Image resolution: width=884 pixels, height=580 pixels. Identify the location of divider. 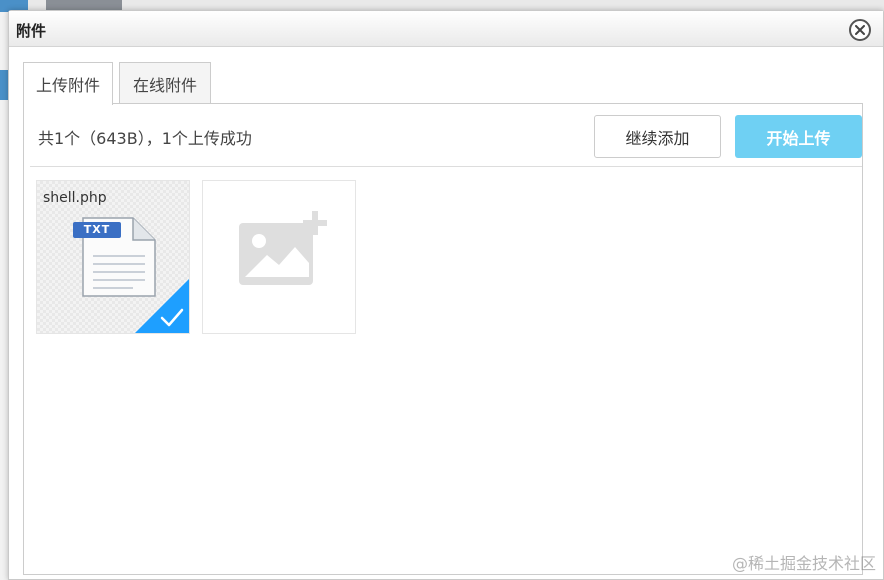
(446, 166).